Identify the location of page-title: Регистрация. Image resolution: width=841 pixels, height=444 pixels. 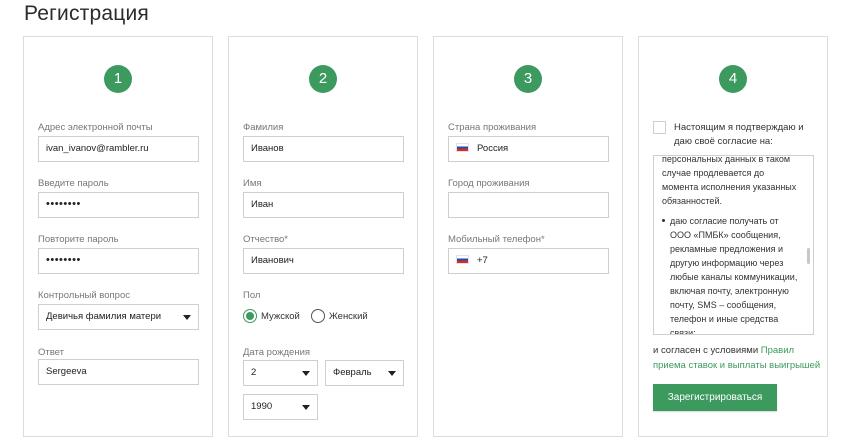
(86, 13).